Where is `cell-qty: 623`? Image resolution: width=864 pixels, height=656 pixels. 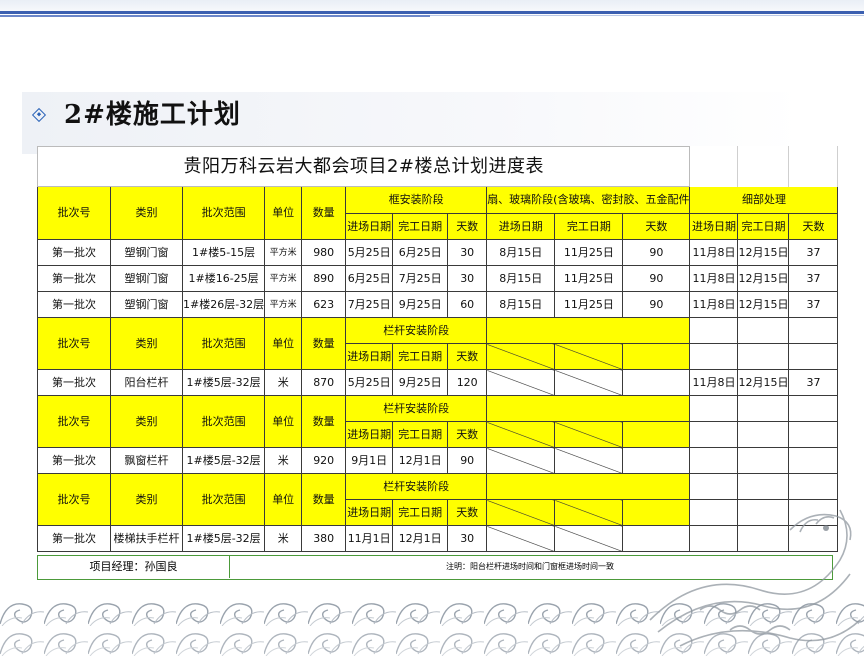 cell-qty: 623 is located at coordinates (324, 304).